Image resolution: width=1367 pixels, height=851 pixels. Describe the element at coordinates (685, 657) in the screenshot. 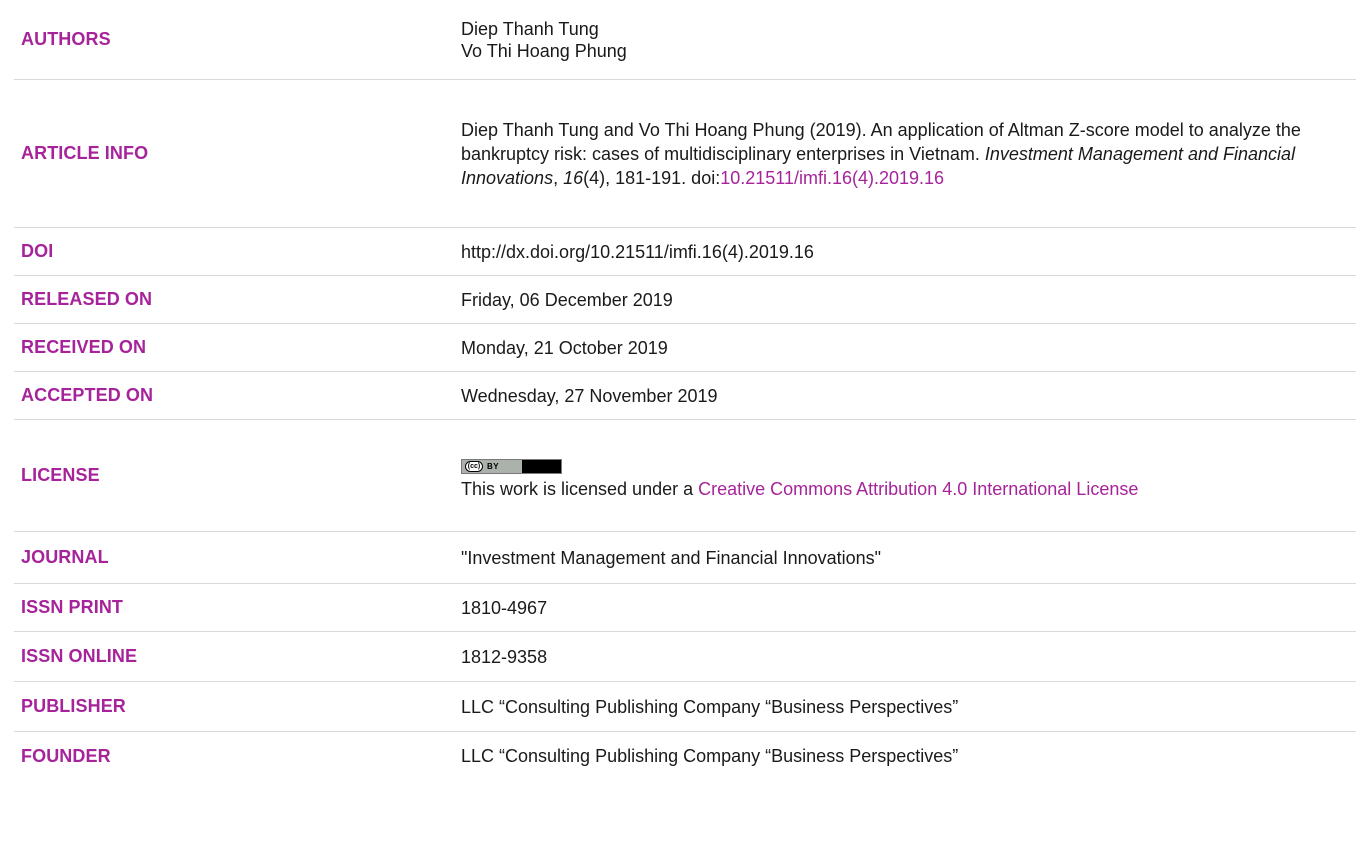

I see `row-issn-online: ISSN ONLINE 1812-9358` at that location.